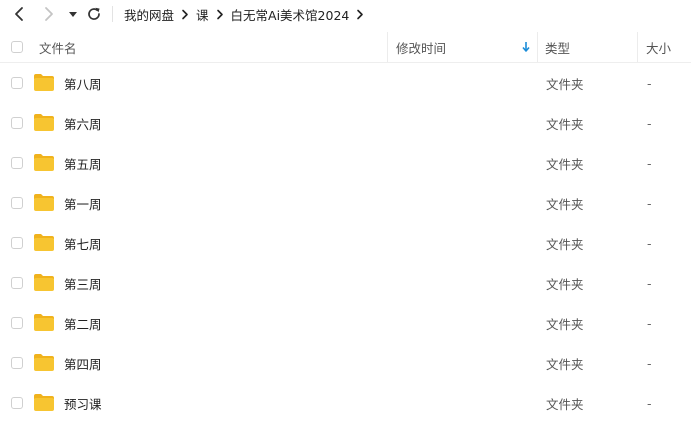 Image resolution: width=691 pixels, height=425 pixels. Describe the element at coordinates (83, 323) in the screenshot. I see `file-name: 第二周` at that location.